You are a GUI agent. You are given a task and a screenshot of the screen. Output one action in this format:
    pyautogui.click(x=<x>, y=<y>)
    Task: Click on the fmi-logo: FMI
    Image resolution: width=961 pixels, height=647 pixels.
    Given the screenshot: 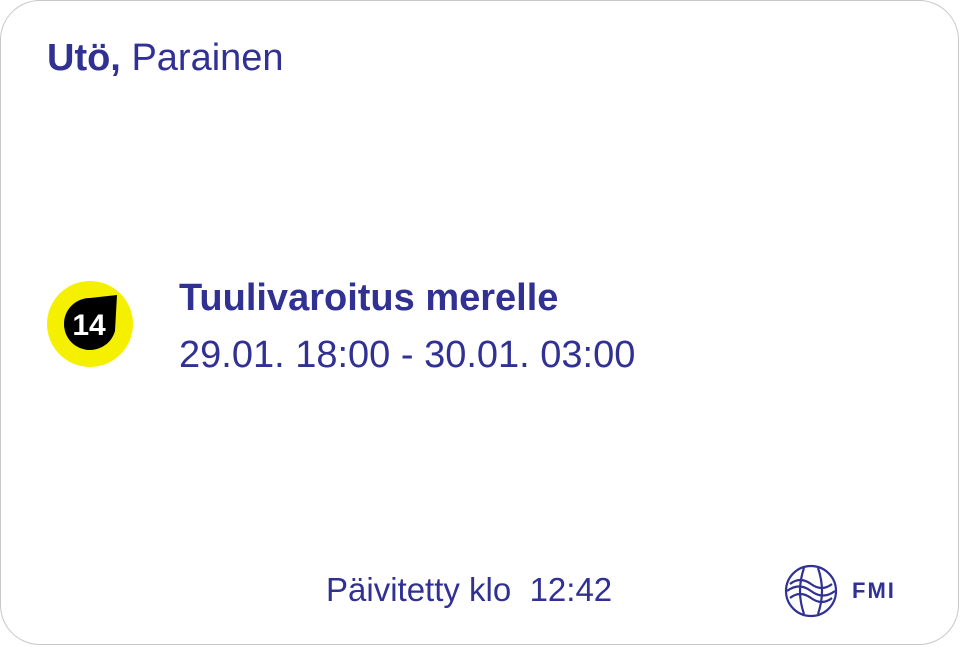 What is the action you would take?
    pyautogui.click(x=840, y=591)
    